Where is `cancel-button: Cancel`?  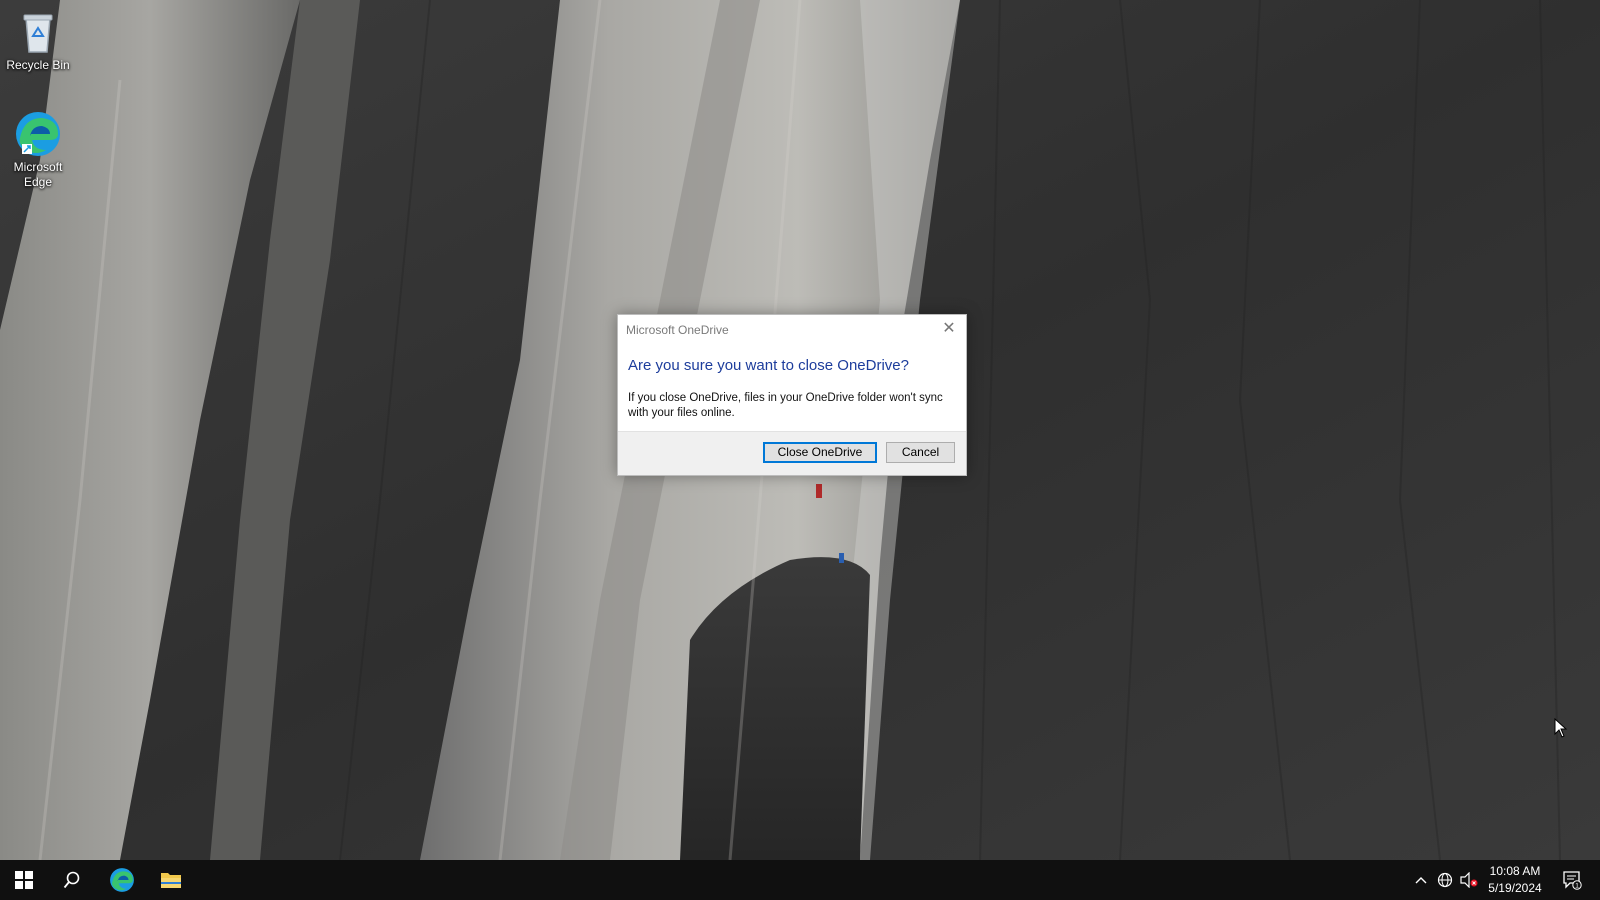 cancel-button: Cancel is located at coordinates (920, 452).